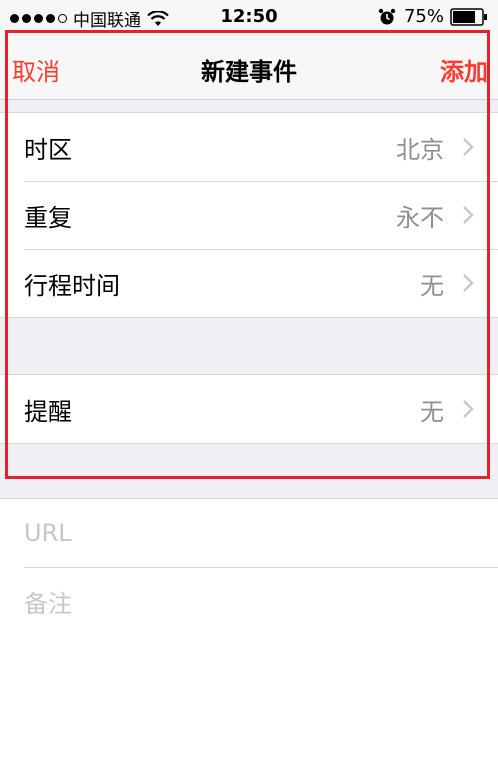 This screenshot has width=498, height=762. What do you see at coordinates (48, 411) in the screenshot?
I see `alert-label: 提醒` at bounding box center [48, 411].